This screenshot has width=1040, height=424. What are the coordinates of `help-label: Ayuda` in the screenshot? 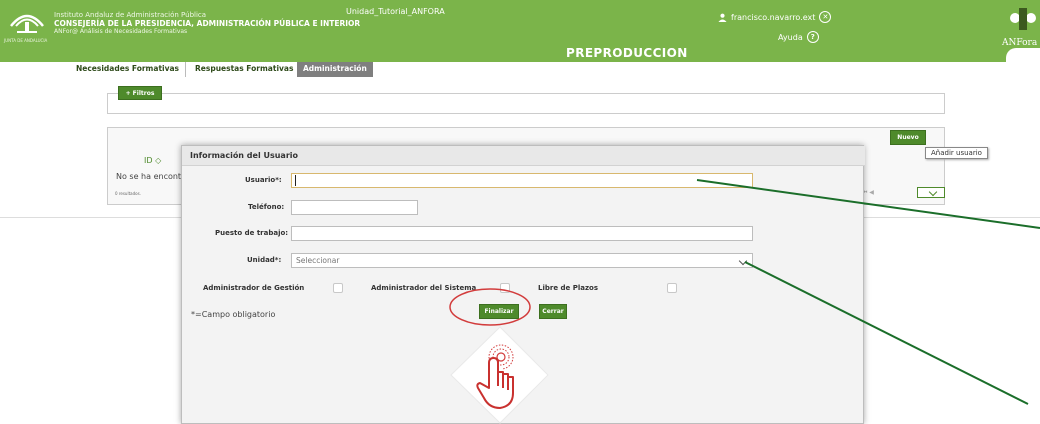 It's located at (790, 37).